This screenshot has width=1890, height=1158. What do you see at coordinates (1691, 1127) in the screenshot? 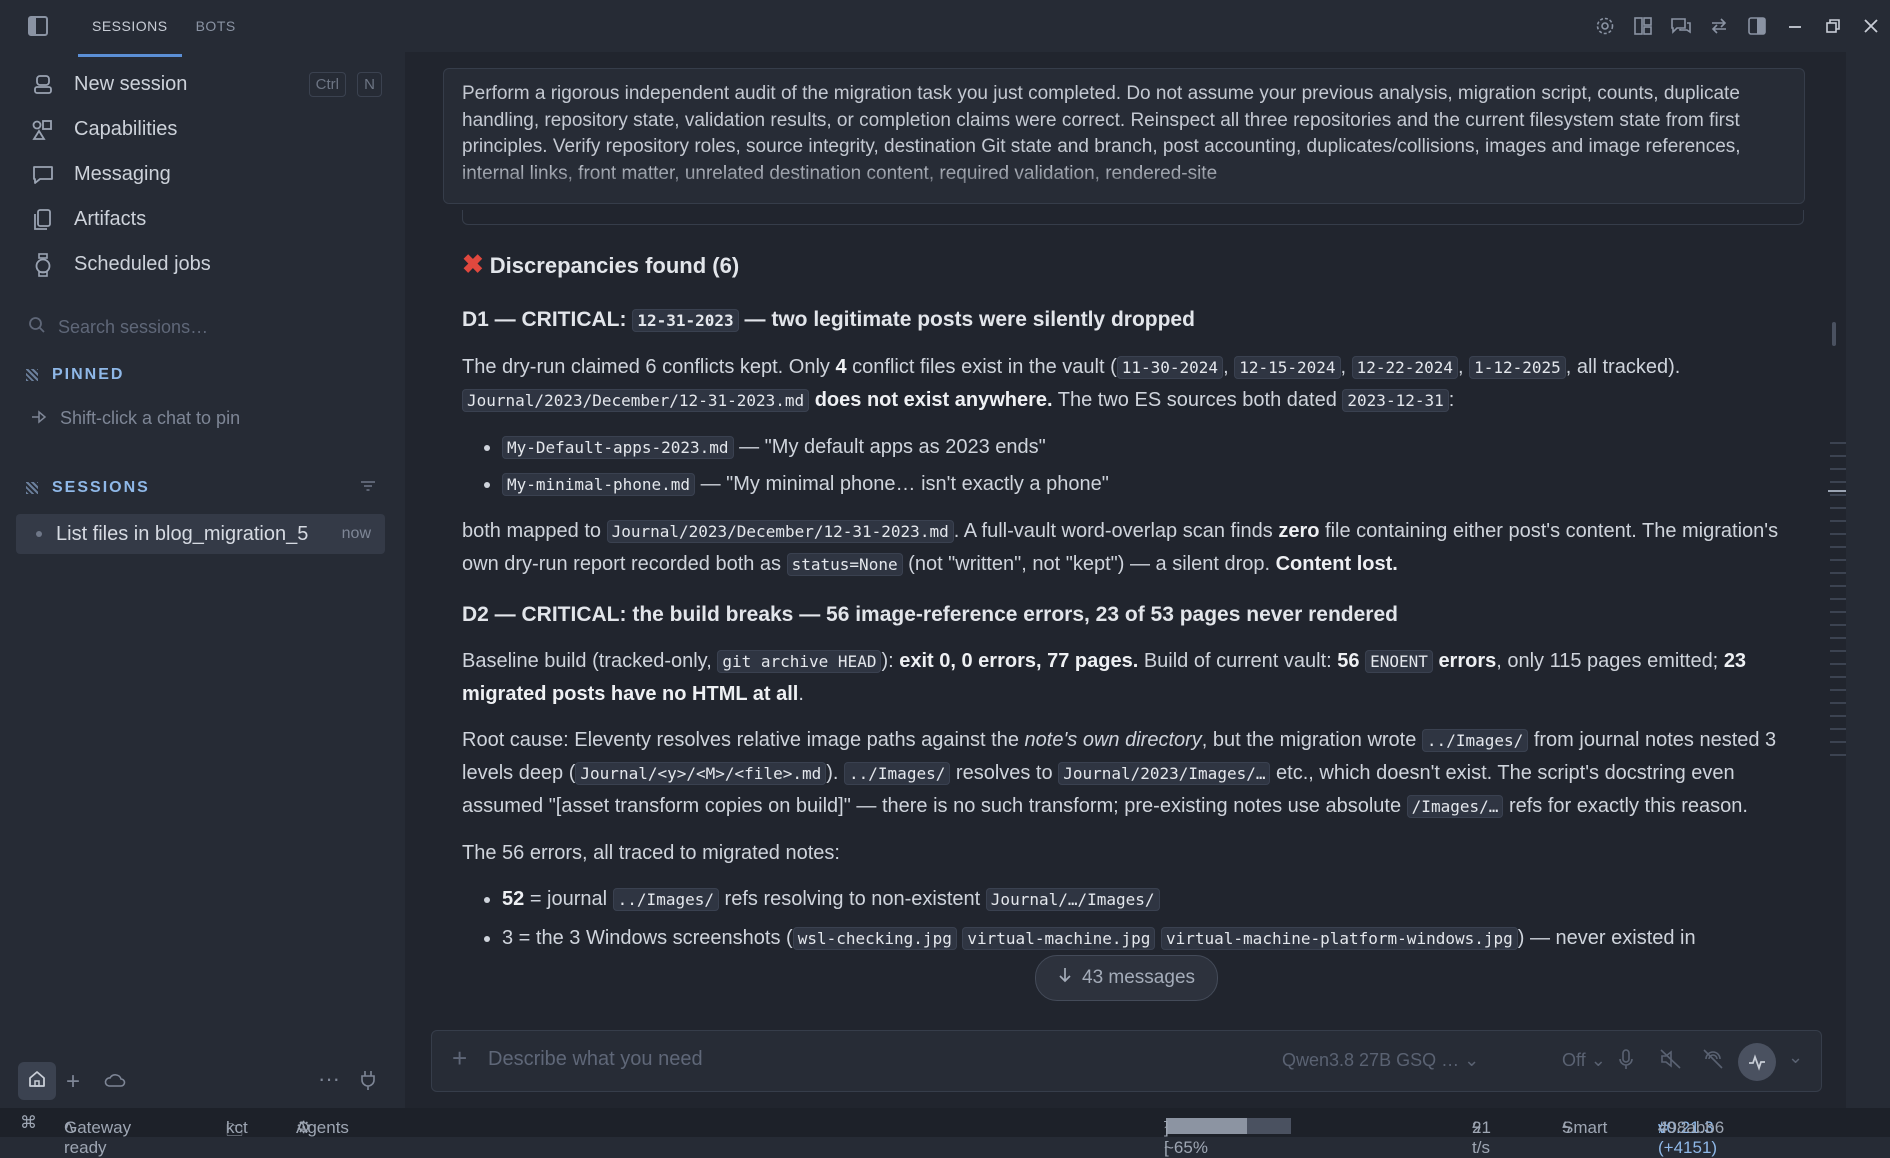
I see `commit-hash: 498abb6` at bounding box center [1691, 1127].